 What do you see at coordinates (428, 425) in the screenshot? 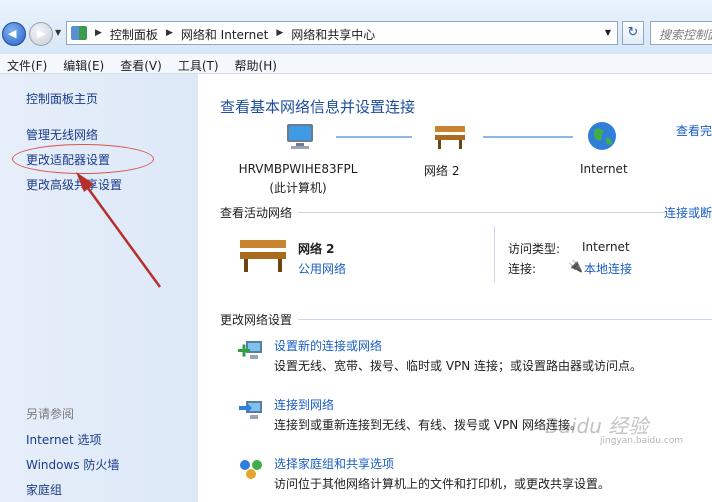
I see `connect-to-network-desc: 连接到或重新连接到无线、有线、拨号或 VPN 网络连接。` at bounding box center [428, 425].